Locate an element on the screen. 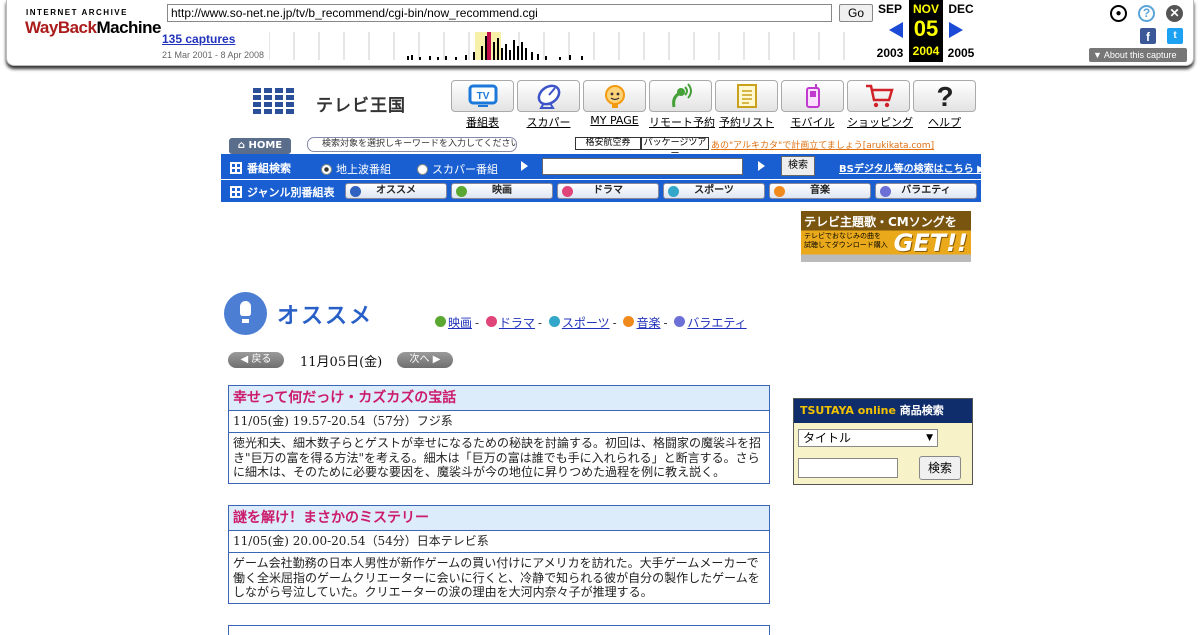 The height and width of the screenshot is (635, 1200). genre-link-sports: スポーツ is located at coordinates (586, 323).